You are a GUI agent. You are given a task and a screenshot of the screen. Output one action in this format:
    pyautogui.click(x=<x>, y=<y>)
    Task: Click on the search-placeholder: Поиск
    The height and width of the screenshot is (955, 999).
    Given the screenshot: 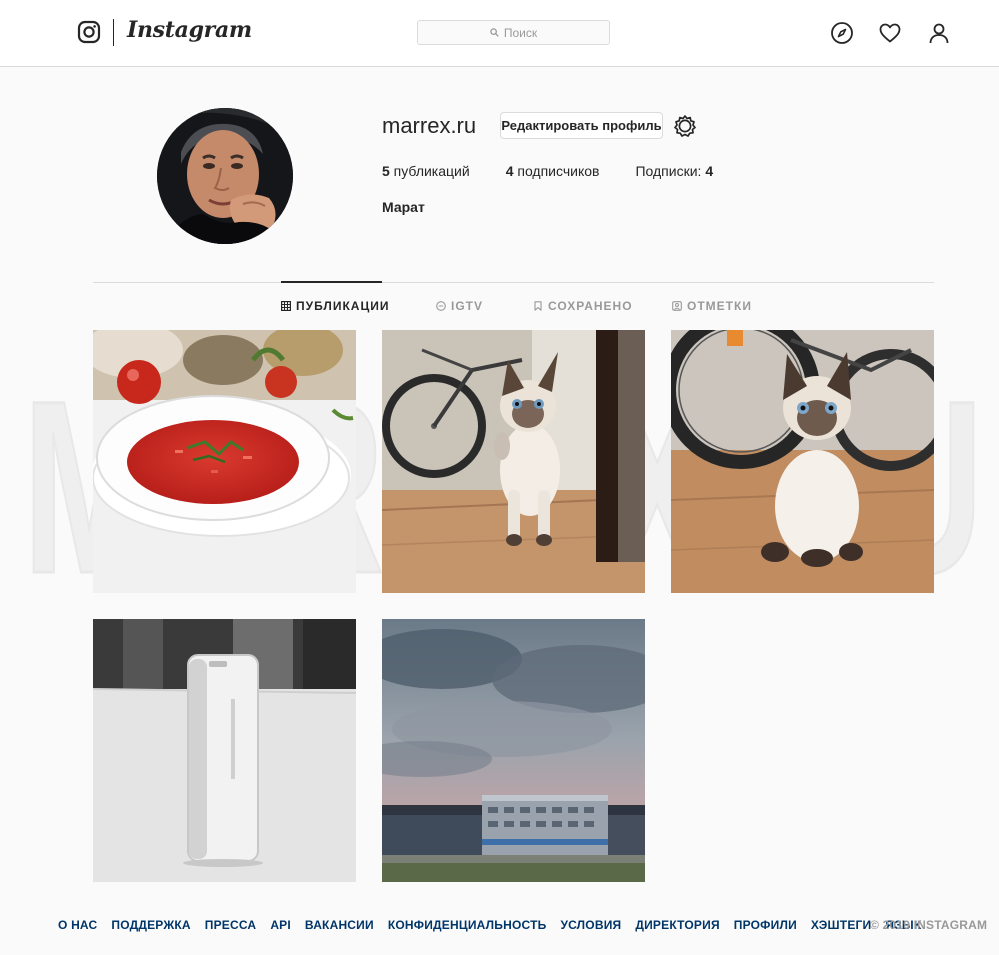 What is the action you would take?
    pyautogui.click(x=520, y=32)
    